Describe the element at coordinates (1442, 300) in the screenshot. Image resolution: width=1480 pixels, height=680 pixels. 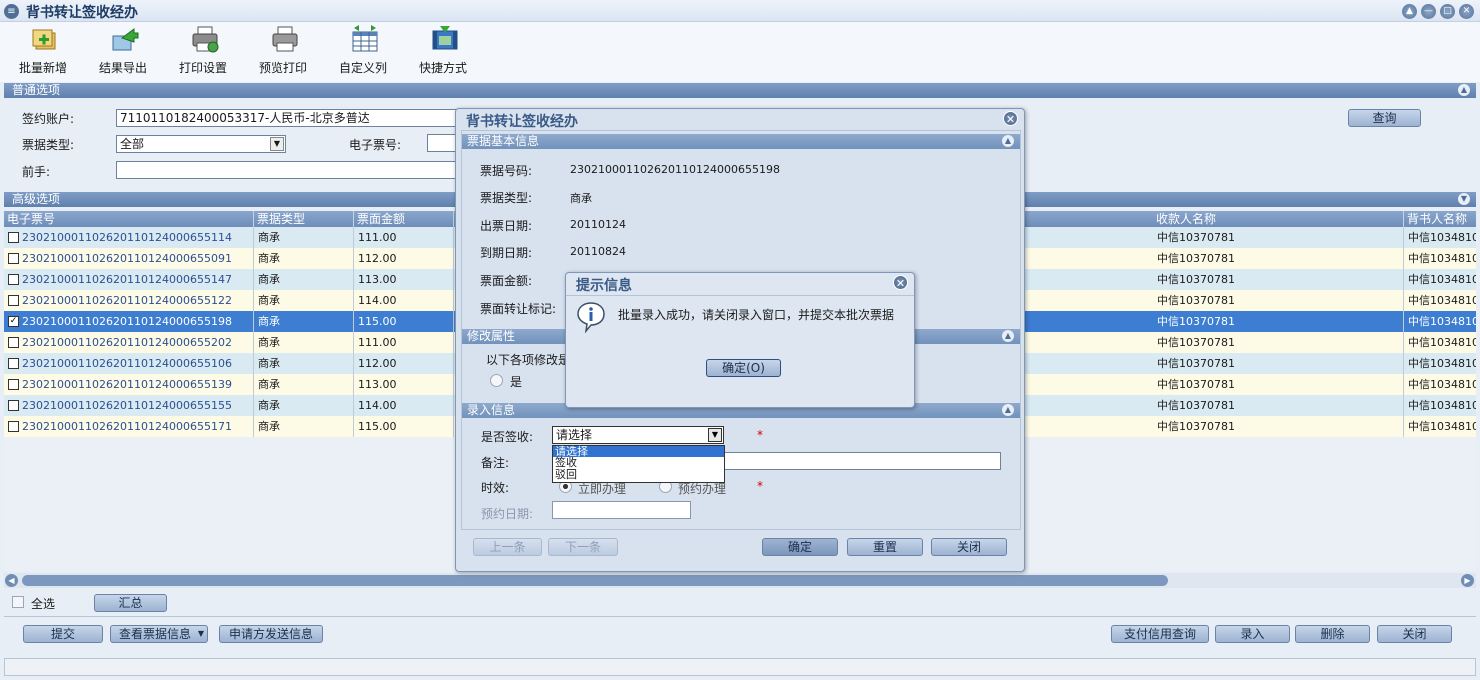
I see `cell-endorser: 中信10348107` at that location.